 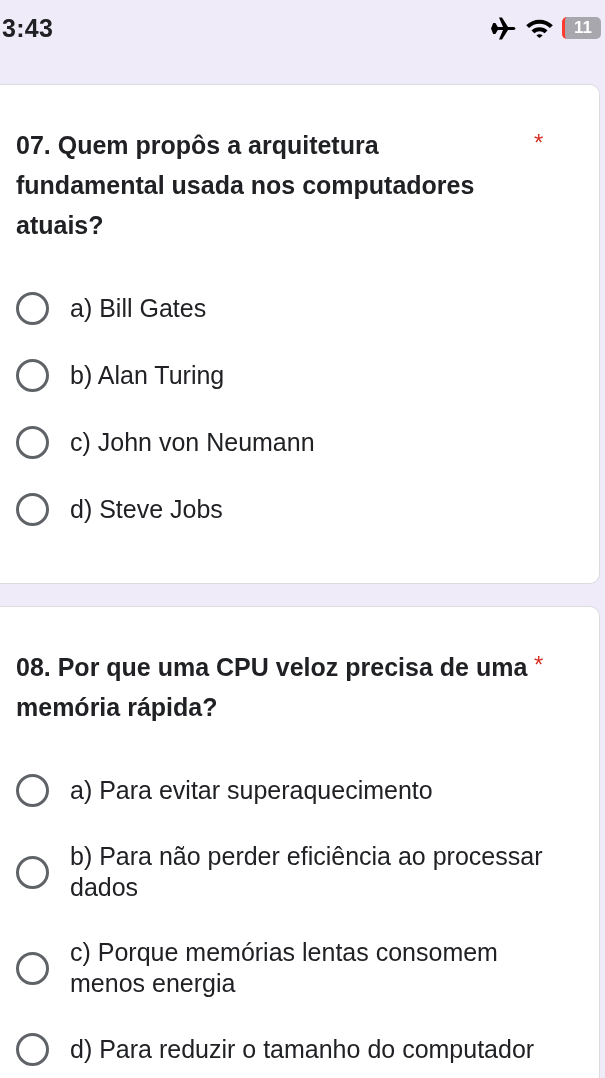 I want to click on status-time: 3:43, so click(x=28, y=28).